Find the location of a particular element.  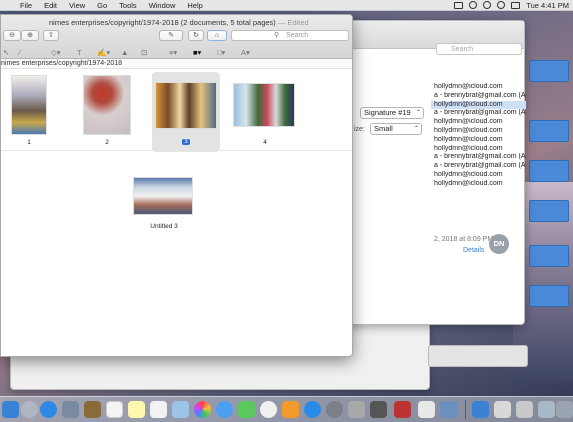

system-preferences-icon is located at coordinates (334, 409).